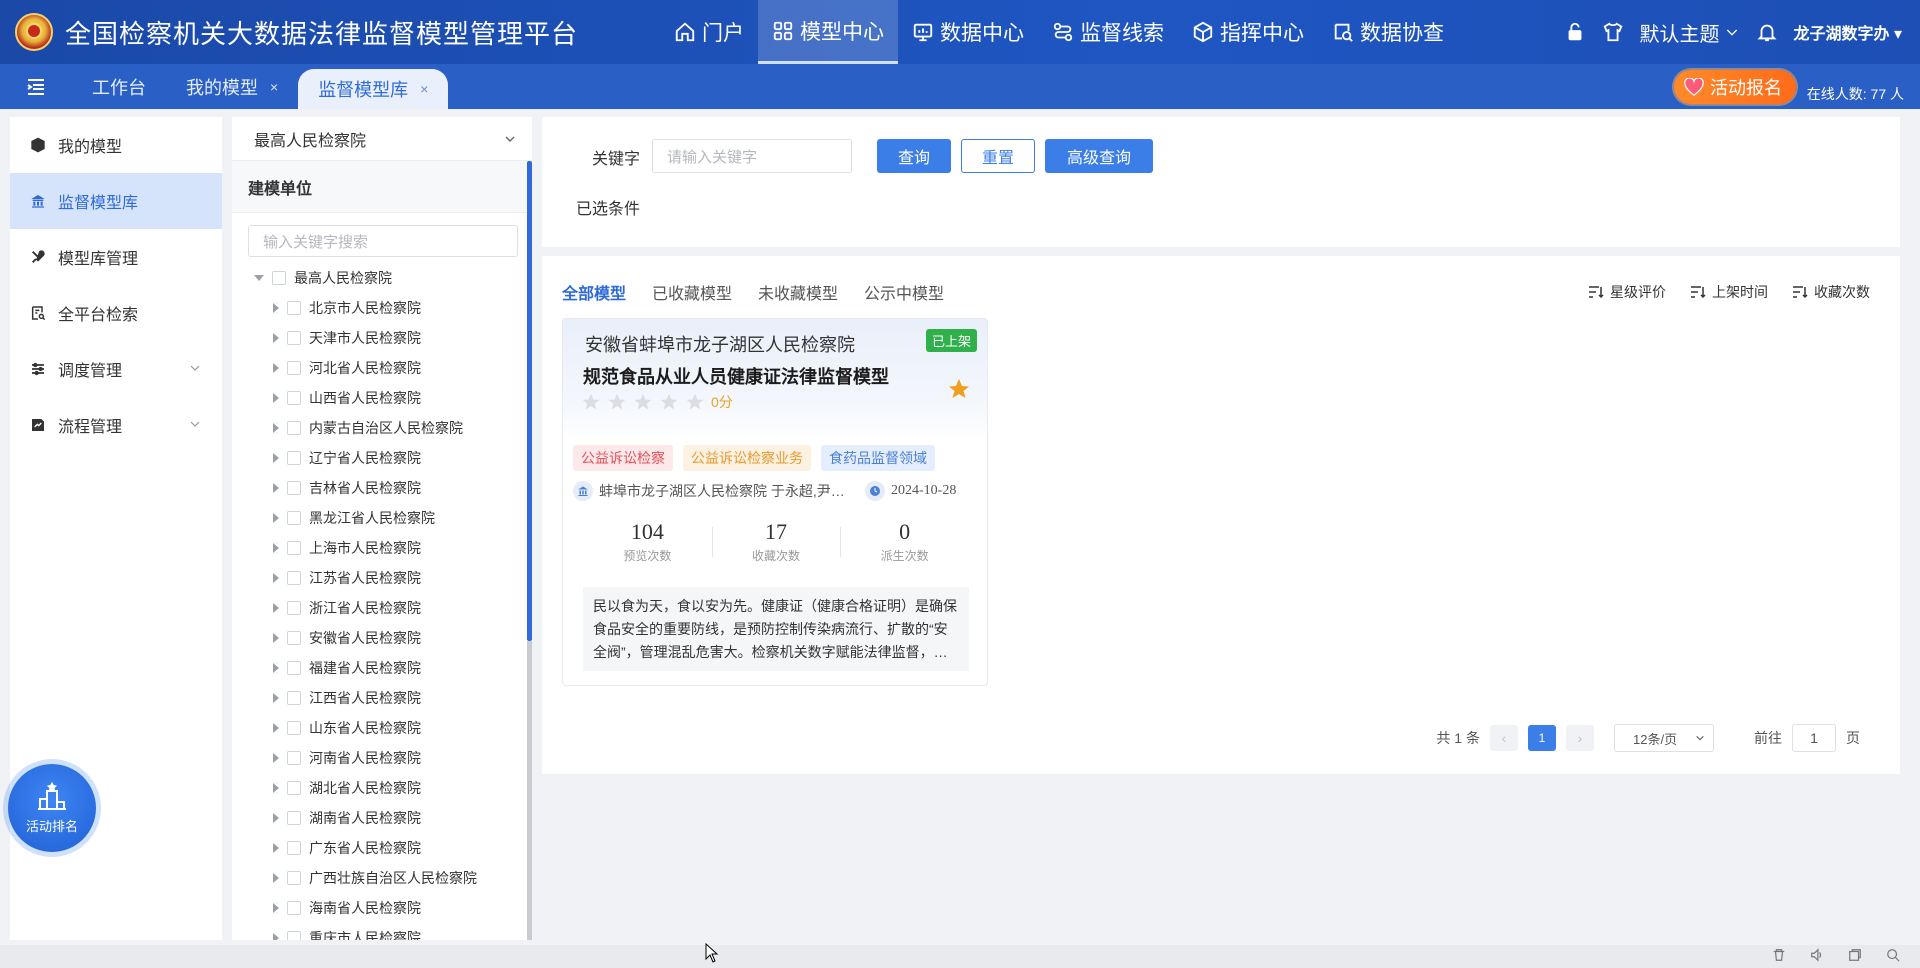 Image resolution: width=1920 pixels, height=968 pixels. Describe the element at coordinates (382, 728) in the screenshot. I see `tree-node: 山东省人民检察院` at that location.